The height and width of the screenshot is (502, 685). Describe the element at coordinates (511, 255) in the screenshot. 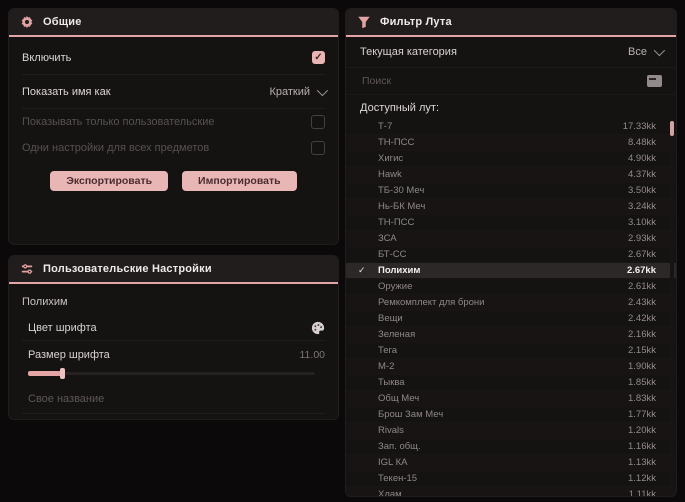

I see `loot-item-row: БТ-СС 2.67kk` at that location.